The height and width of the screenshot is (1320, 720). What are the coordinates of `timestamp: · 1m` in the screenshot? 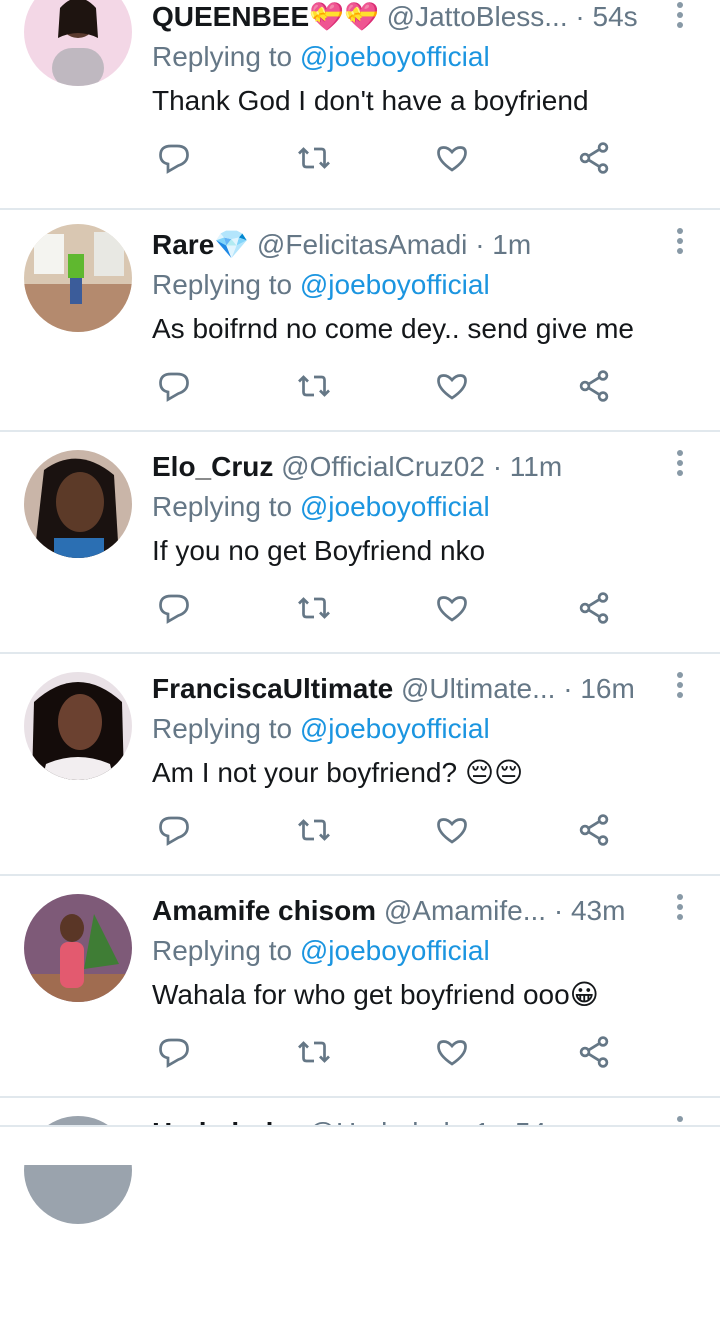 It's located at (503, 244).